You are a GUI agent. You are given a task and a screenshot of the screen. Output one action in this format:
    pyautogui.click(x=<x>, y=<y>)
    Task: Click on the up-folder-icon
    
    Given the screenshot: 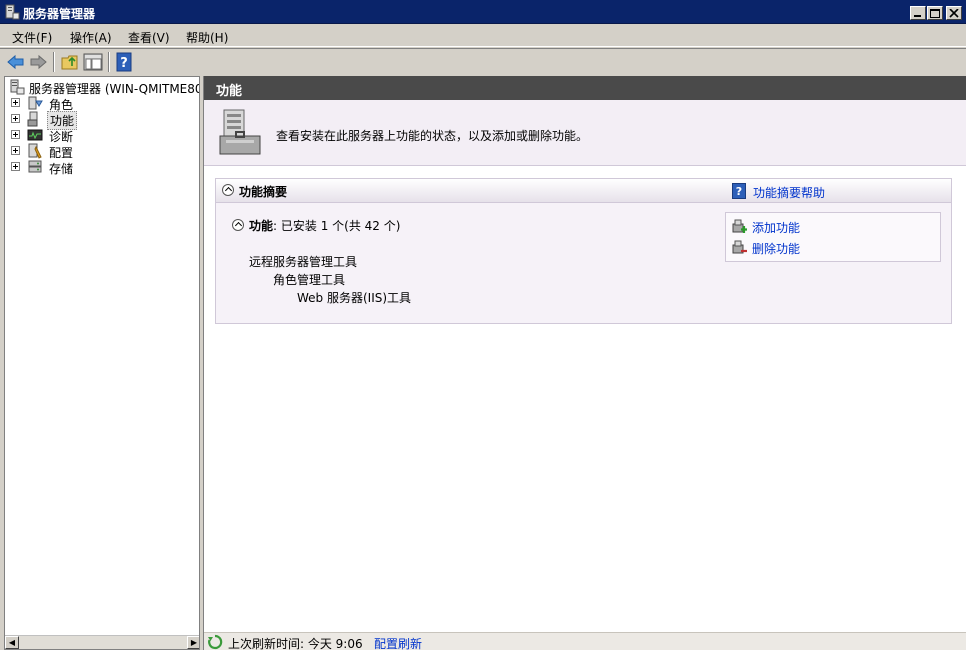 What is the action you would take?
    pyautogui.click(x=70, y=62)
    